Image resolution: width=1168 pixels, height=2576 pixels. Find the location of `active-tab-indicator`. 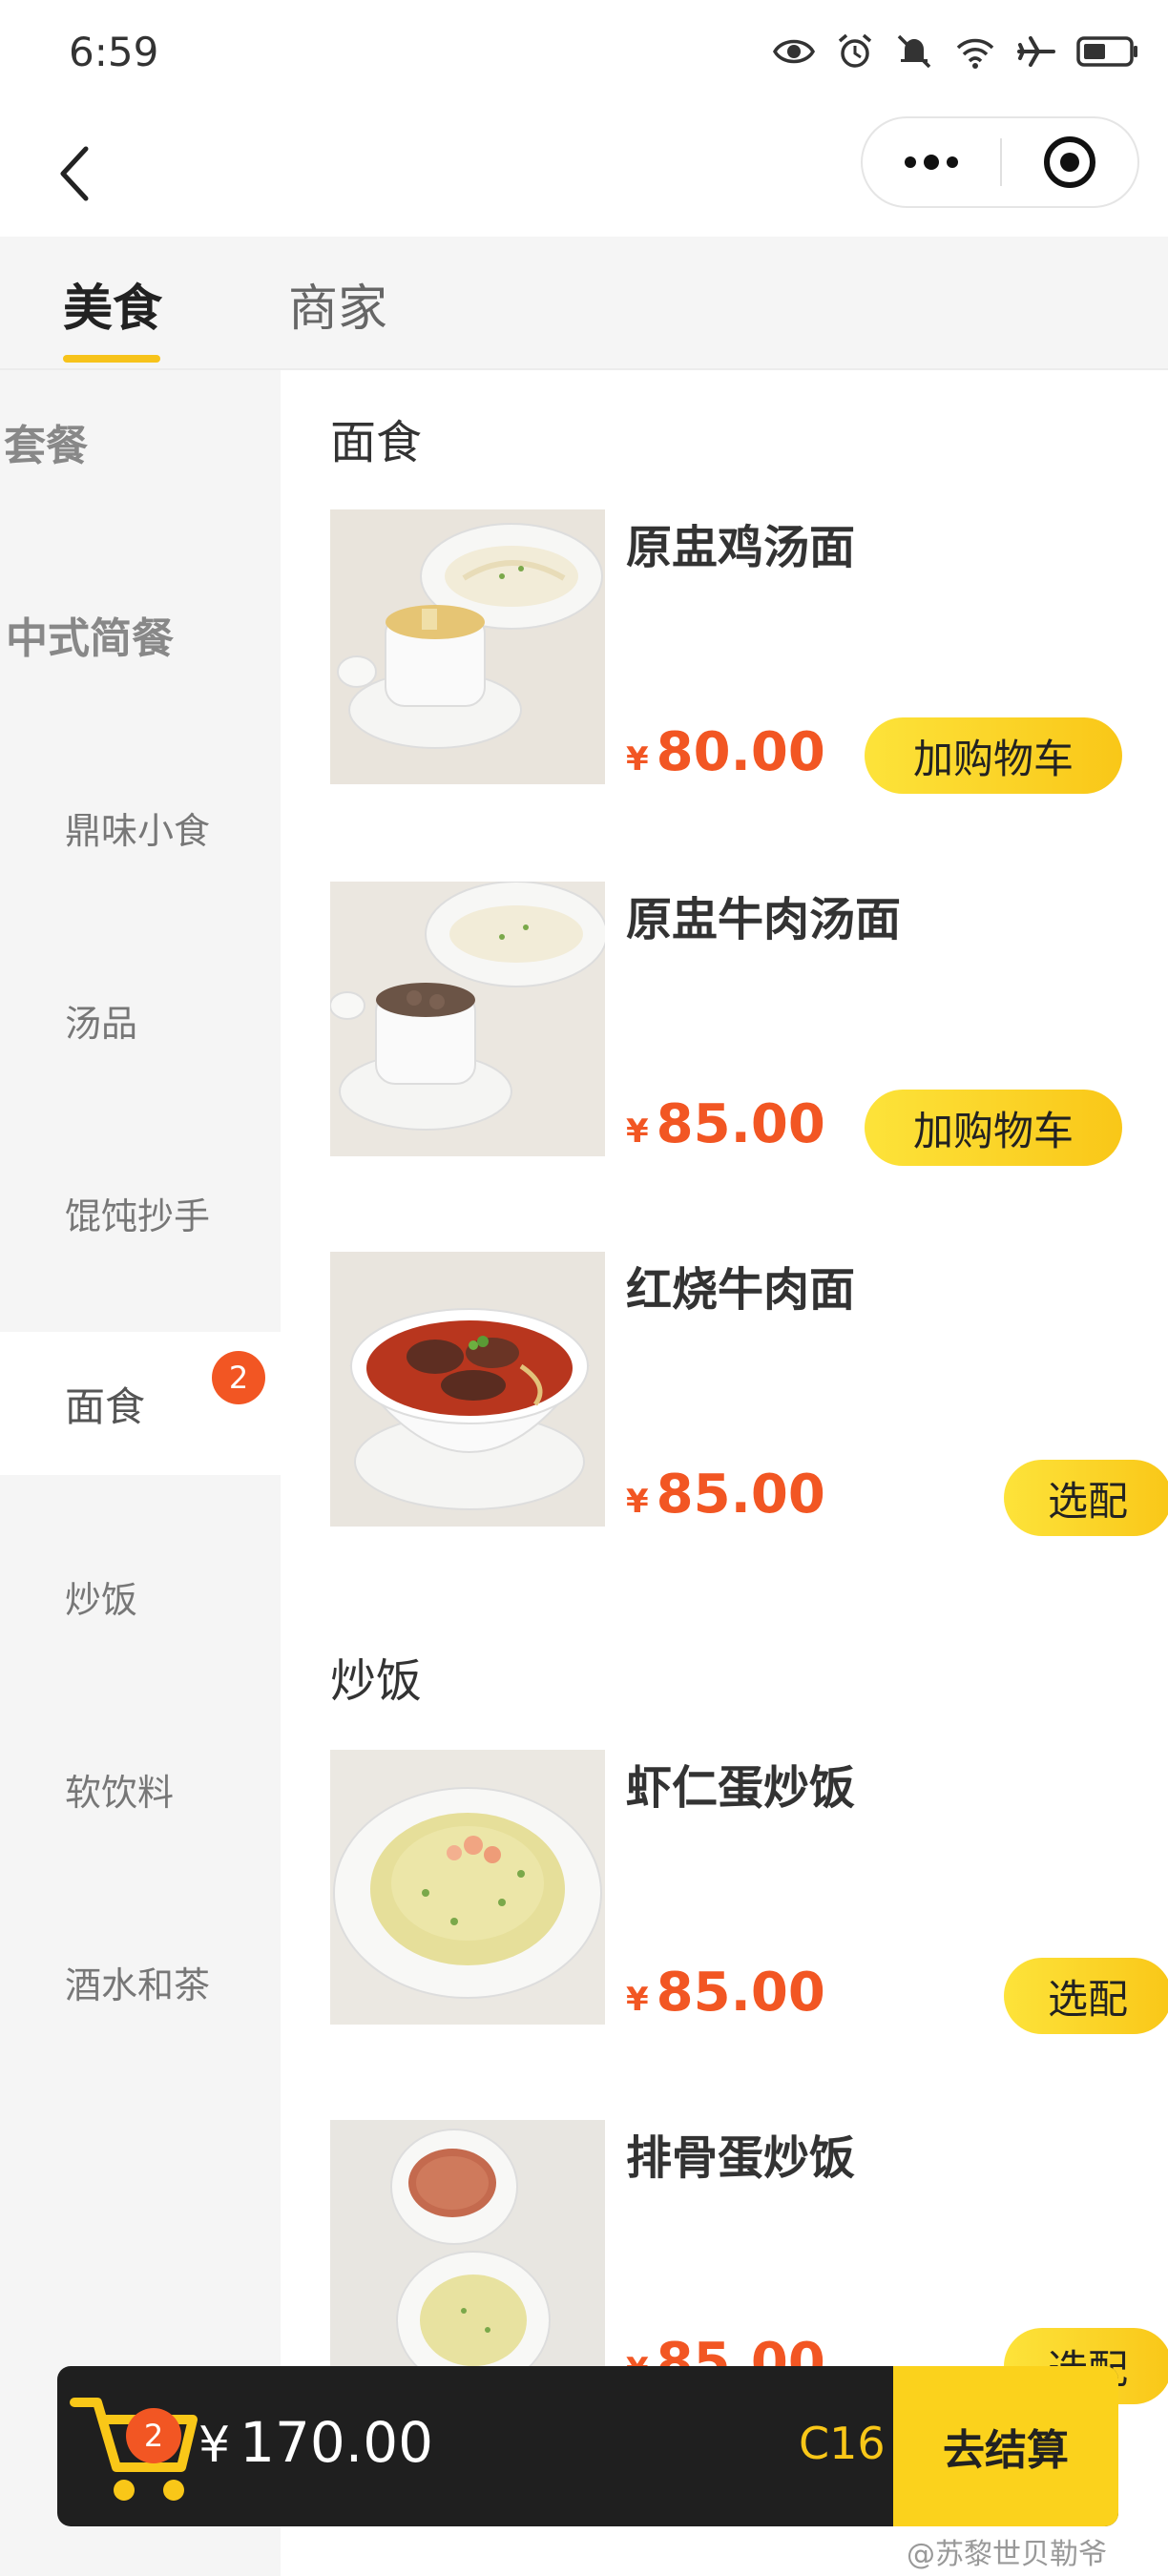

active-tab-indicator is located at coordinates (111, 359).